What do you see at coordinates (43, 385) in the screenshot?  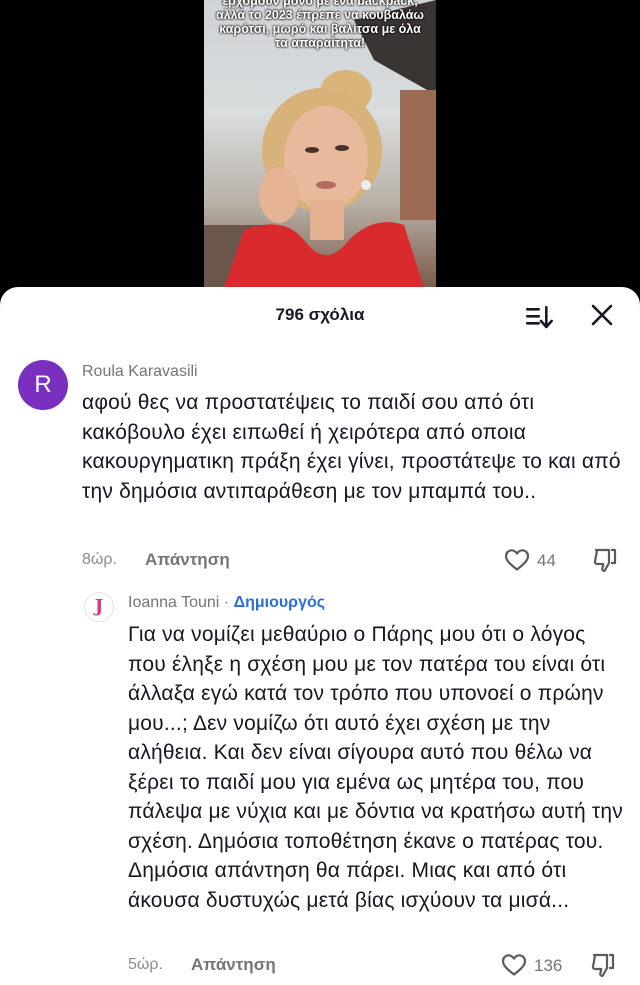 I see `avatar: R` at bounding box center [43, 385].